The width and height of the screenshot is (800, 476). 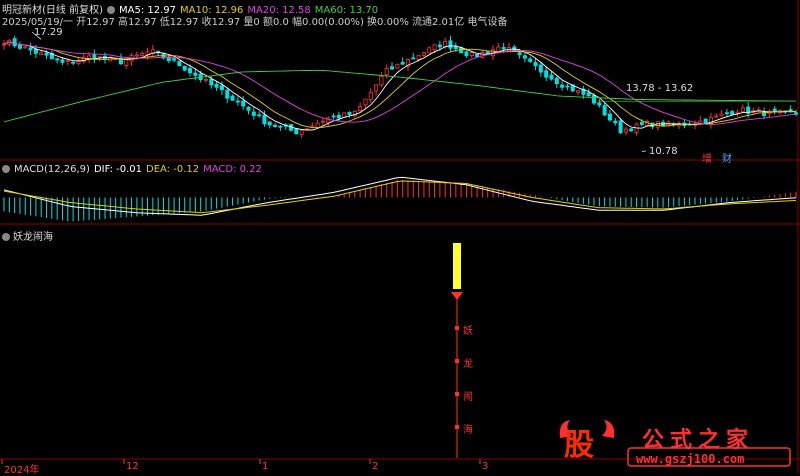 I want to click on macd-macd: MACD: 0.22, so click(x=232, y=169).